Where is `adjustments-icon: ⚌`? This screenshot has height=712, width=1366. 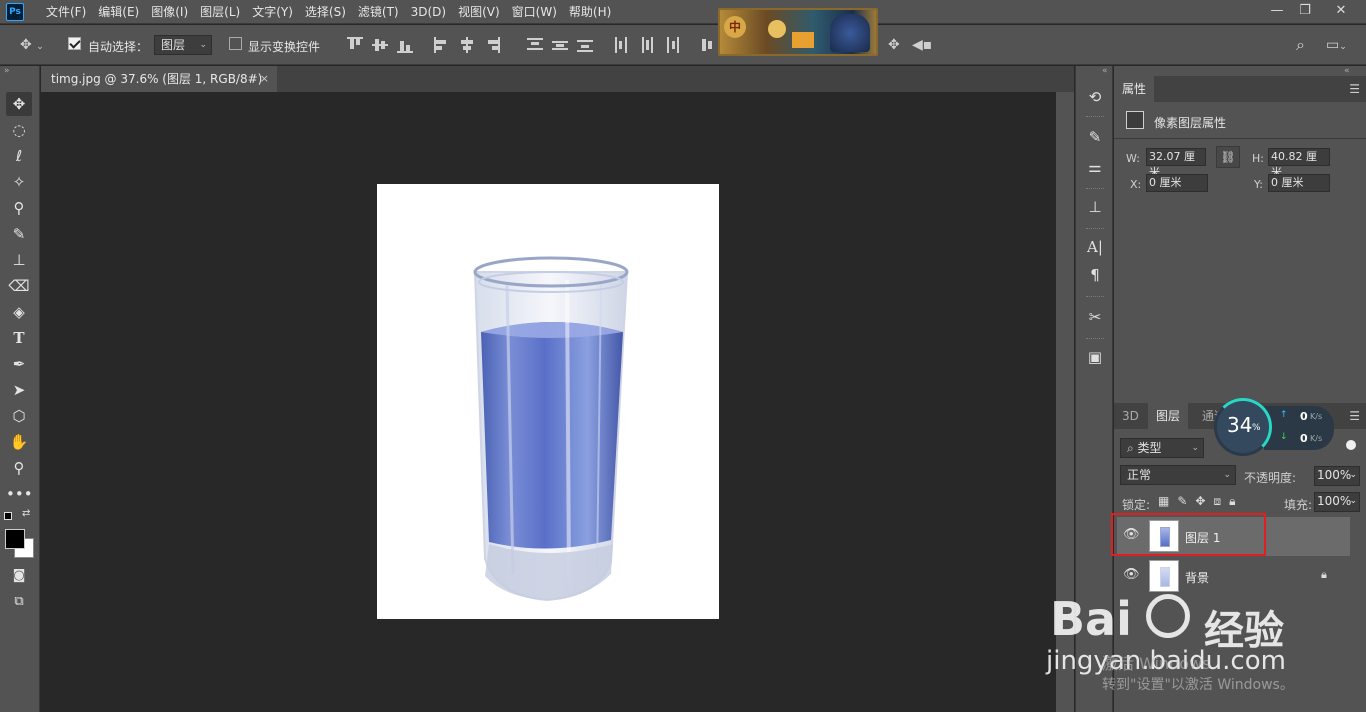
adjustments-icon: ⚌ is located at coordinates (1095, 167).